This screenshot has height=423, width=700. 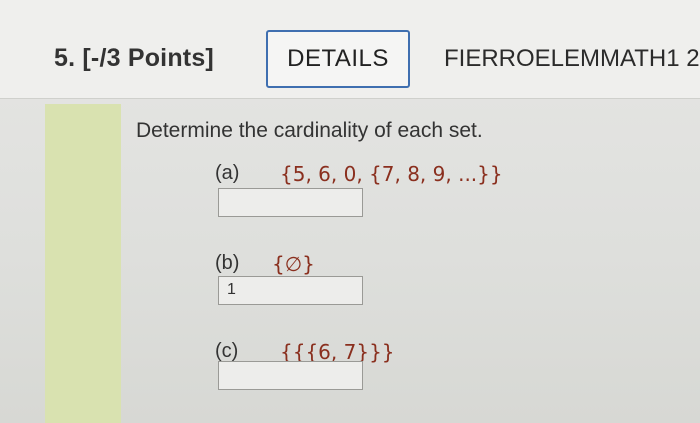 I want to click on part-b-set: {∅}, so click(x=293, y=264).